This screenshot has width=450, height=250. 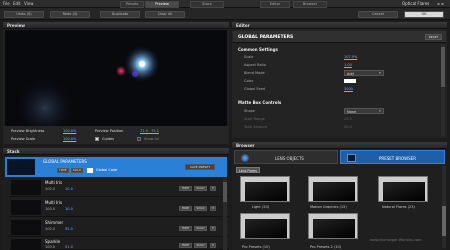 What do you see at coordinates (77, 170) in the screenshot?
I see `global-solo-button: SOLO` at bounding box center [77, 170].